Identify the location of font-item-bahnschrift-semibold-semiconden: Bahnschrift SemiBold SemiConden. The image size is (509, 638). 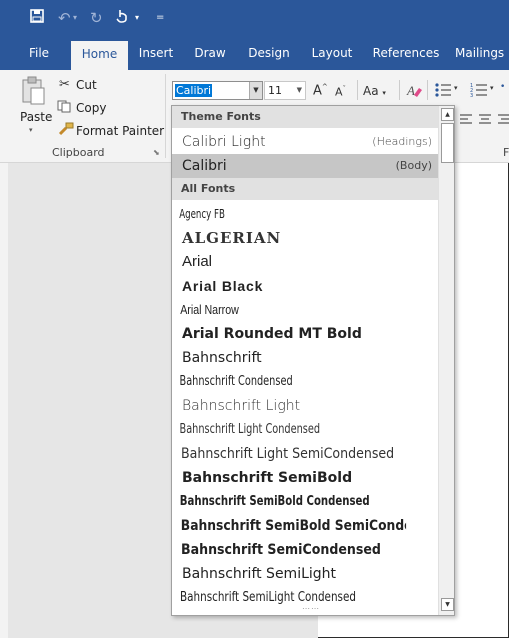
(289, 526).